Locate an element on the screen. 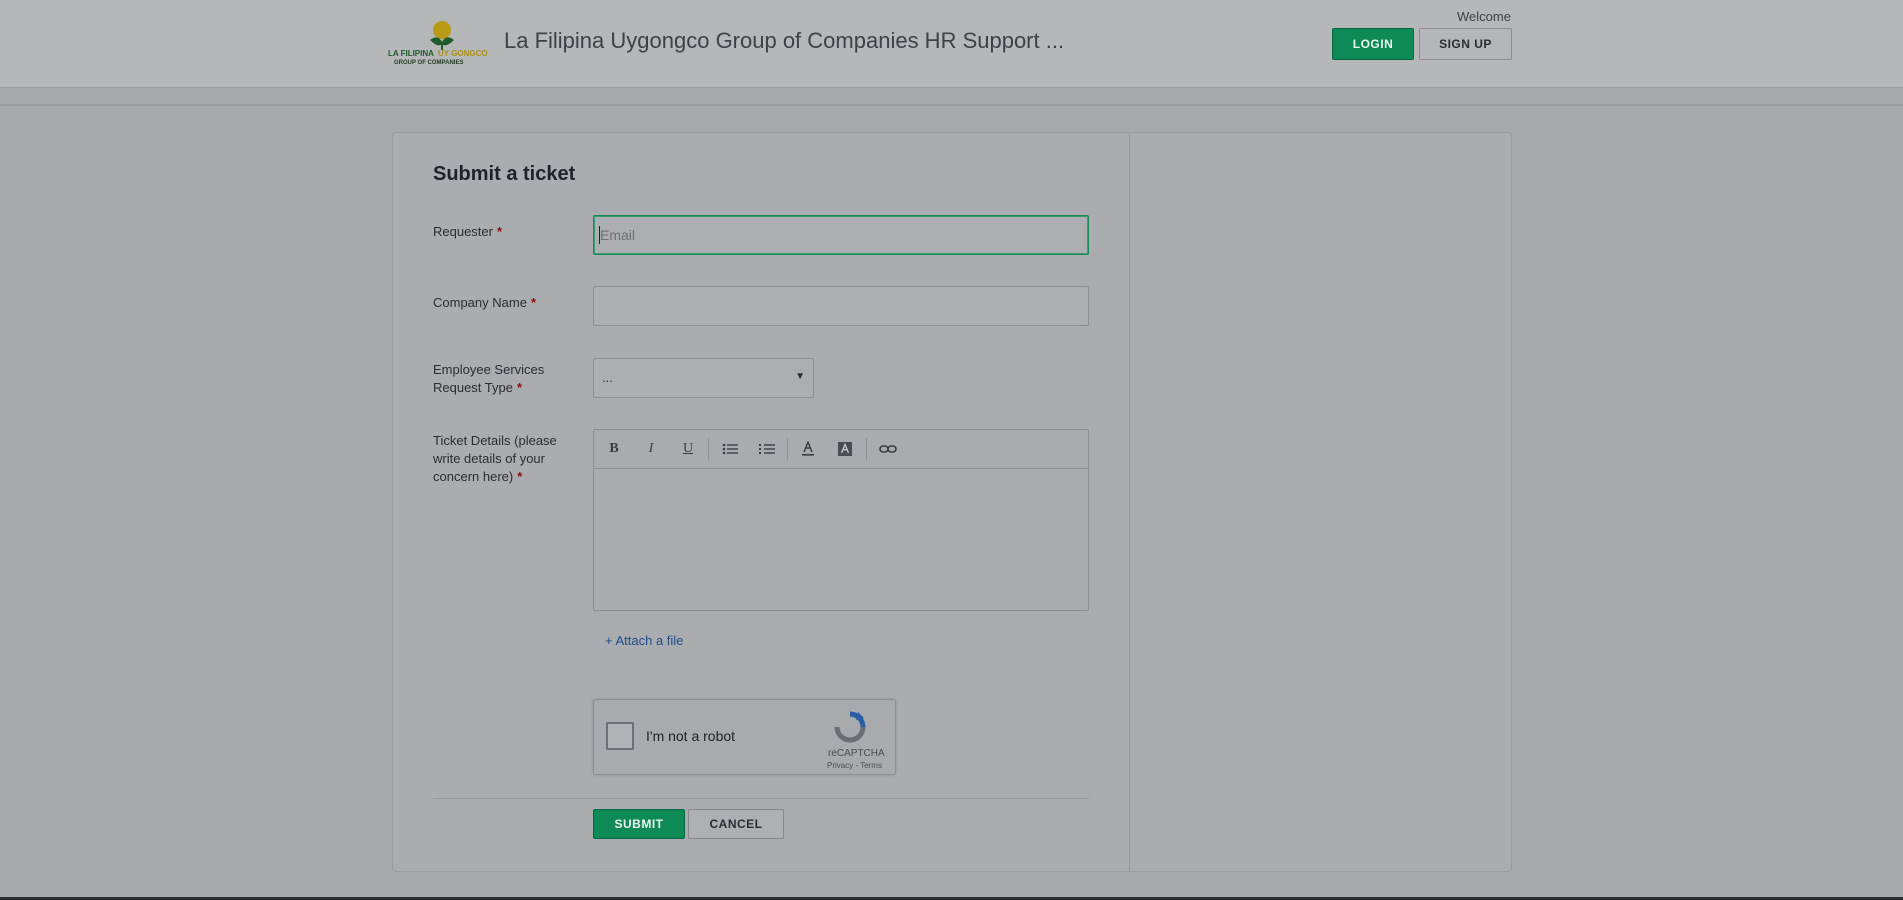 The height and width of the screenshot is (900, 1903). signup-button: SIGN UP is located at coordinates (1465, 44).